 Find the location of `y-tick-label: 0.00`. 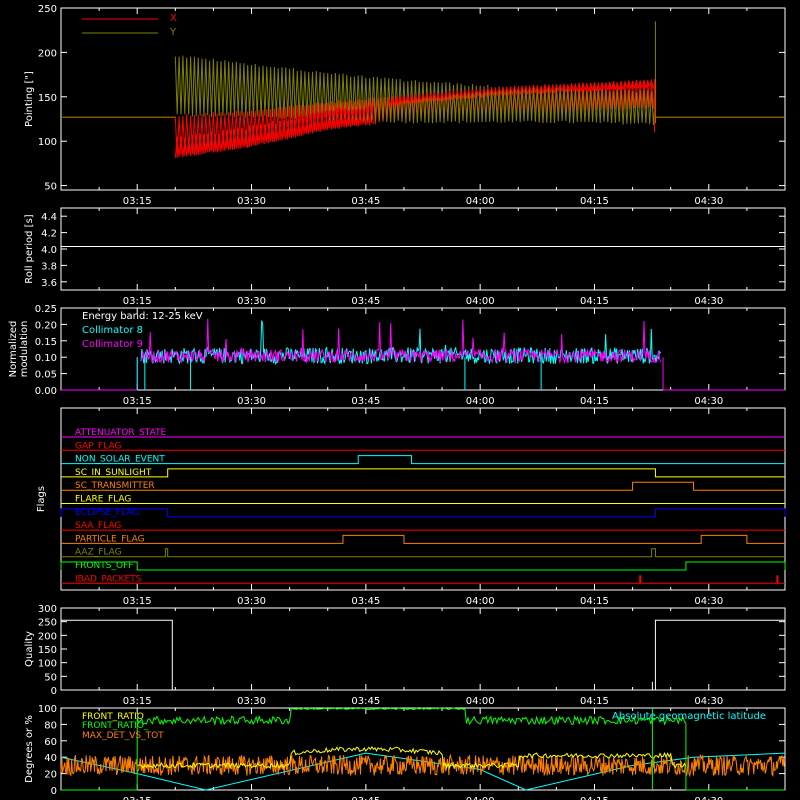

y-tick-label: 0.00 is located at coordinates (46, 391).